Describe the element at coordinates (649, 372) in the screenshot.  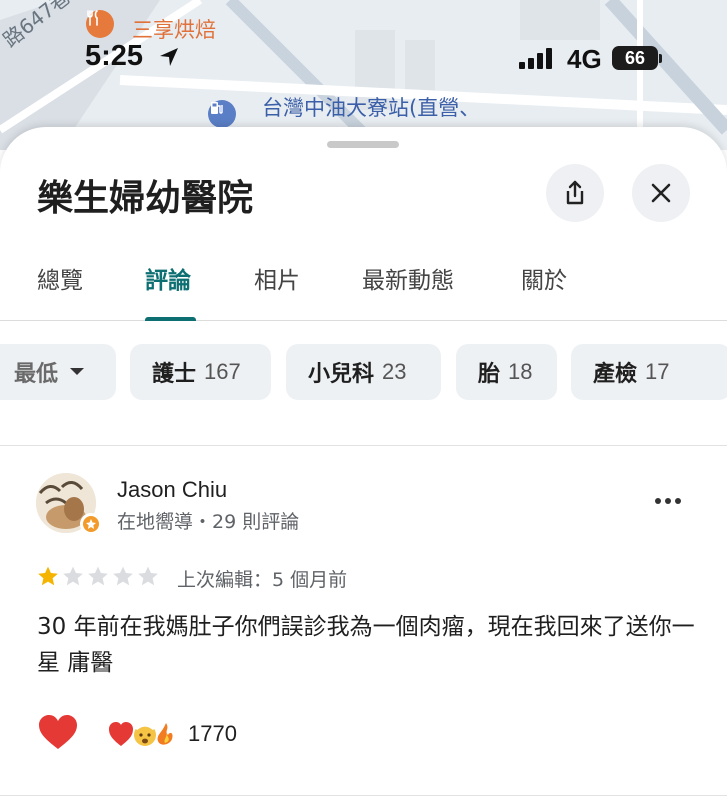
I see `filter-chip-prenatal: 產檢 17` at that location.